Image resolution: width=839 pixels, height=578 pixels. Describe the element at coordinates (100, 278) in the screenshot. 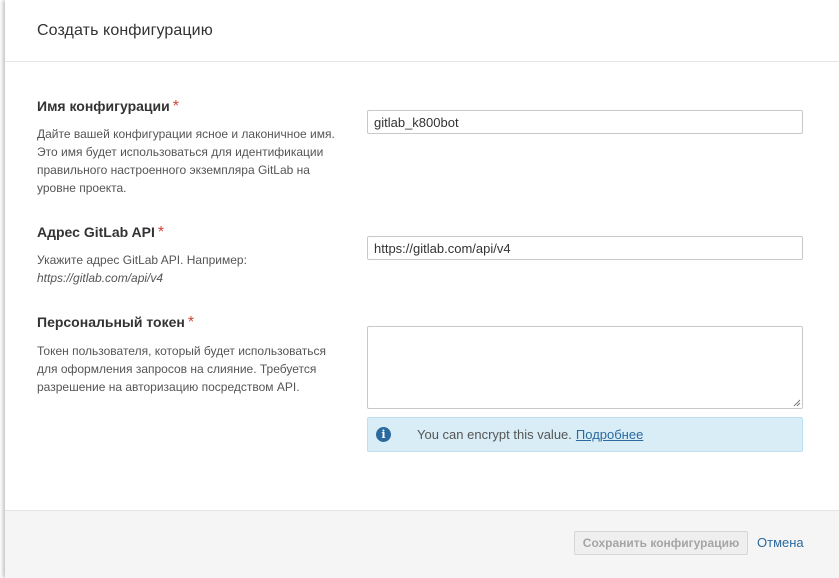

I see `api-url-example: https://gitlab.com/api/v4` at that location.